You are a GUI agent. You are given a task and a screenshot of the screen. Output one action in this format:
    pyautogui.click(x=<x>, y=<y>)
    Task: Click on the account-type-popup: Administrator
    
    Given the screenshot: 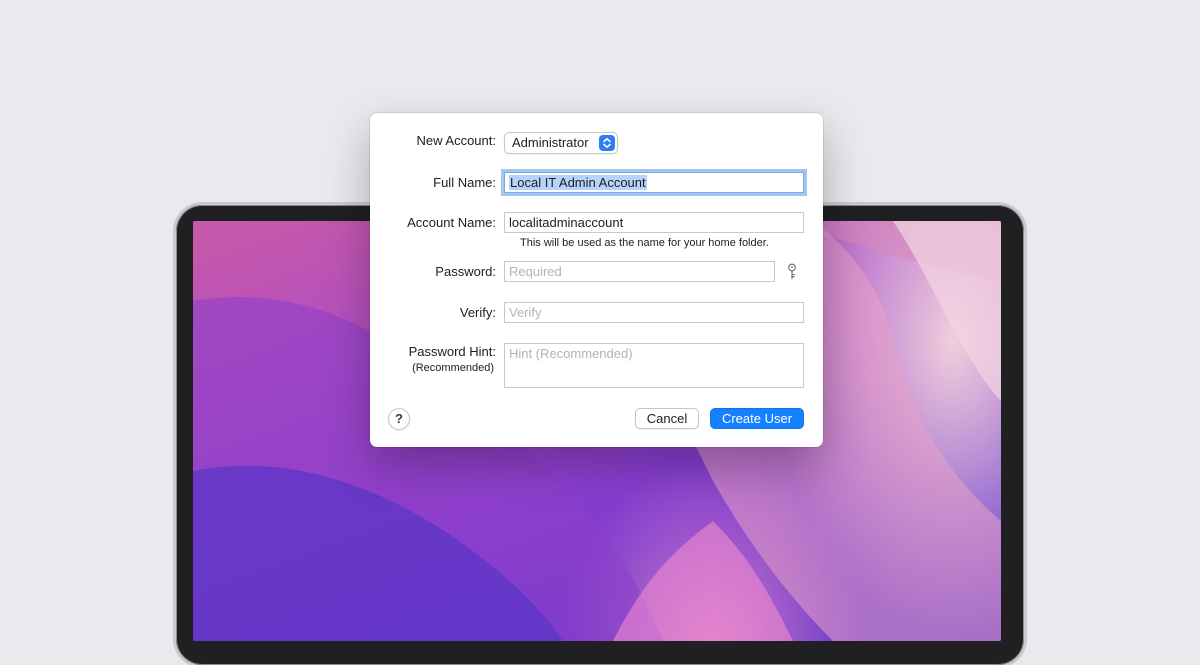 What is the action you would take?
    pyautogui.click(x=561, y=143)
    